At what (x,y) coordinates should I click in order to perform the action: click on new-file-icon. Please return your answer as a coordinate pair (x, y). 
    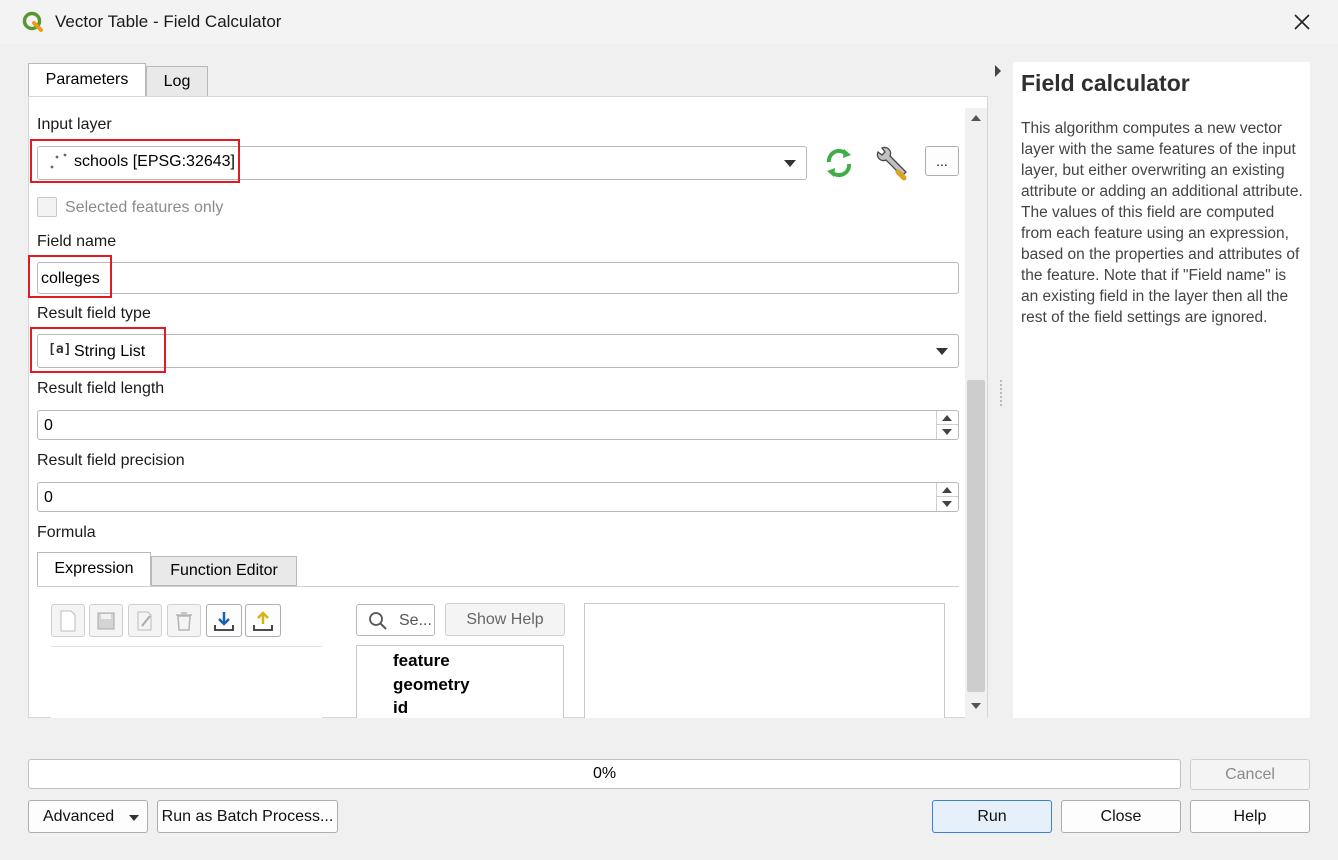
    Looking at the image, I should click on (68, 620).